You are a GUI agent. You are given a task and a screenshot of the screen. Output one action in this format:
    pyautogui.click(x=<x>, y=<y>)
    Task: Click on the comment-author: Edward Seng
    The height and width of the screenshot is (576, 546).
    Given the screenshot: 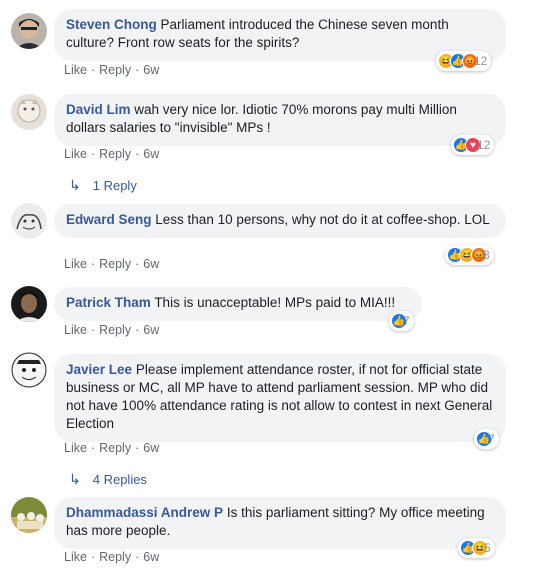 What is the action you would take?
    pyautogui.click(x=109, y=219)
    